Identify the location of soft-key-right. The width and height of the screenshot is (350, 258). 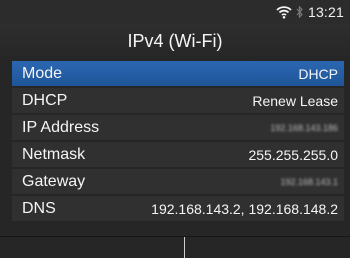
(267, 247).